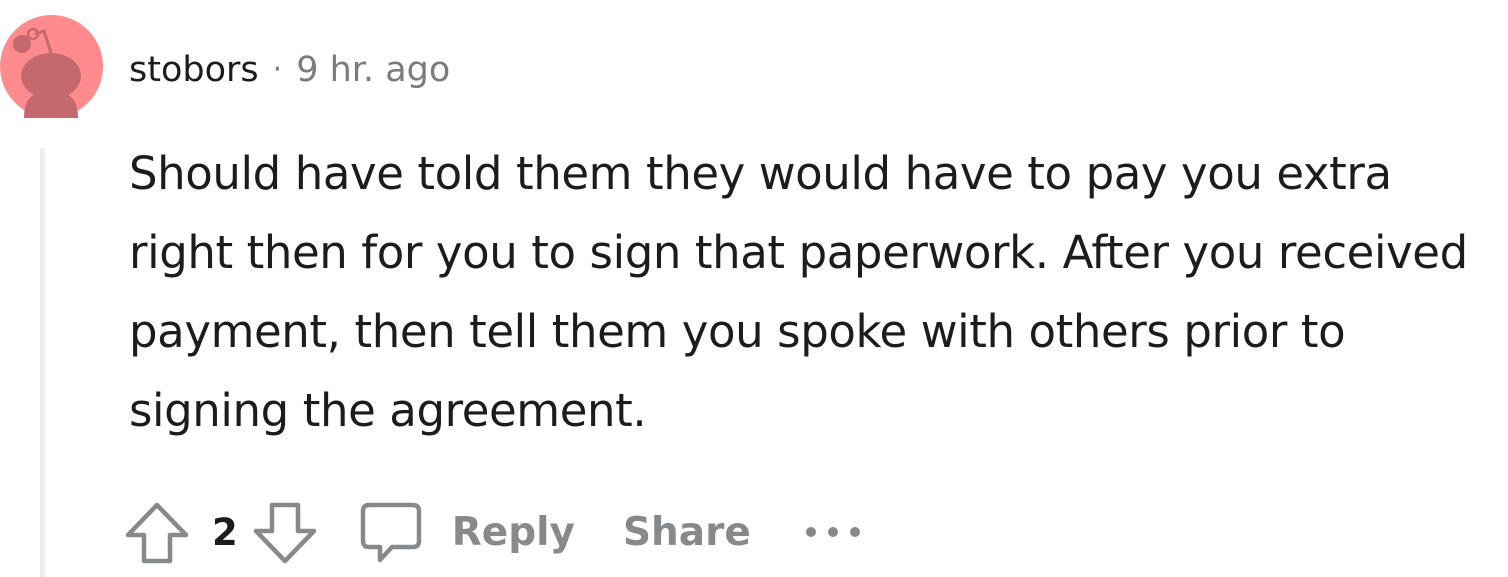 Image resolution: width=1508 pixels, height=577 pixels. I want to click on downvote-arrow-icon, so click(285, 532).